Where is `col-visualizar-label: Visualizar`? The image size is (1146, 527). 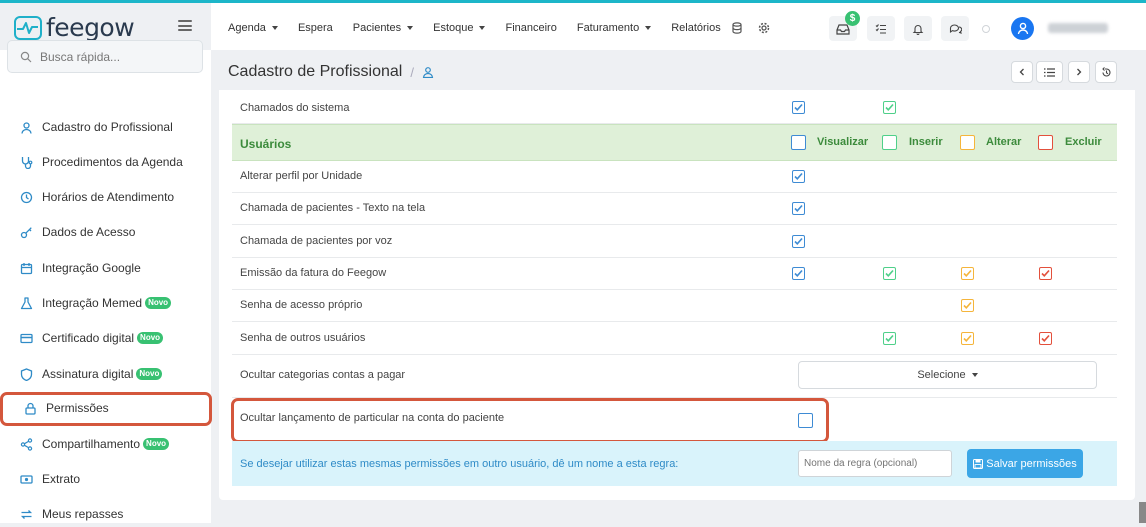 col-visualizar-label: Visualizar is located at coordinates (843, 142).